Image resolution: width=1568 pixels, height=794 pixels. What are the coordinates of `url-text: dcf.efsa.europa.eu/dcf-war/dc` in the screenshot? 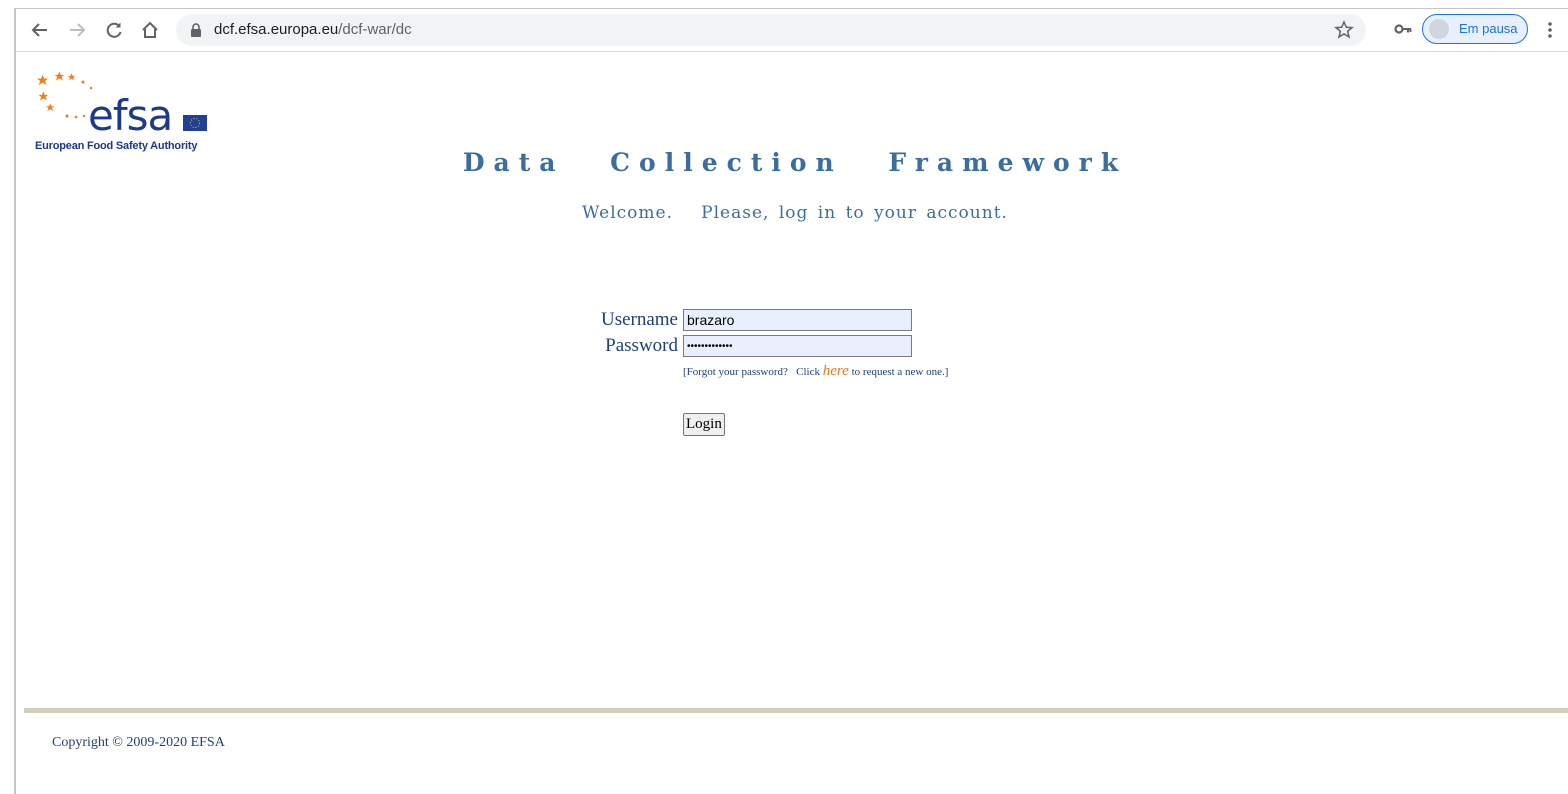 It's located at (313, 29).